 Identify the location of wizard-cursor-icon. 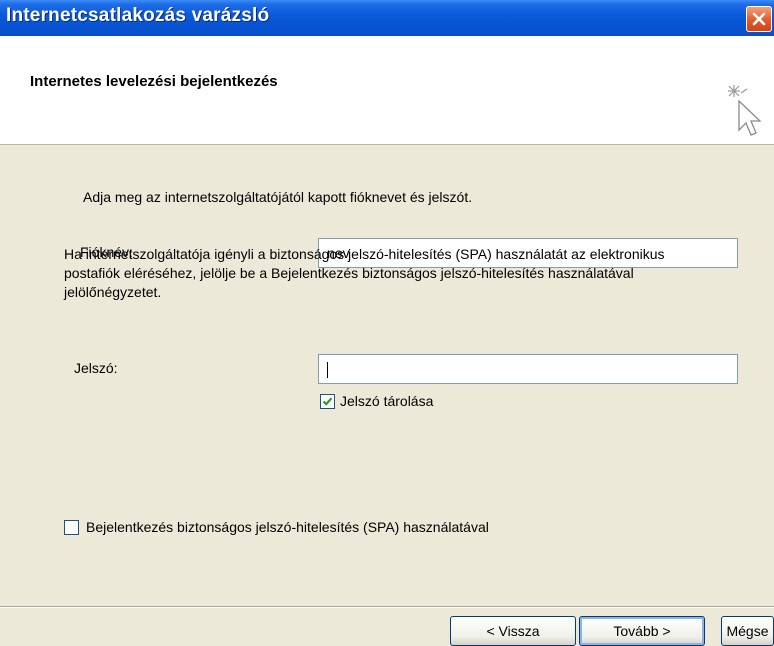
(745, 110).